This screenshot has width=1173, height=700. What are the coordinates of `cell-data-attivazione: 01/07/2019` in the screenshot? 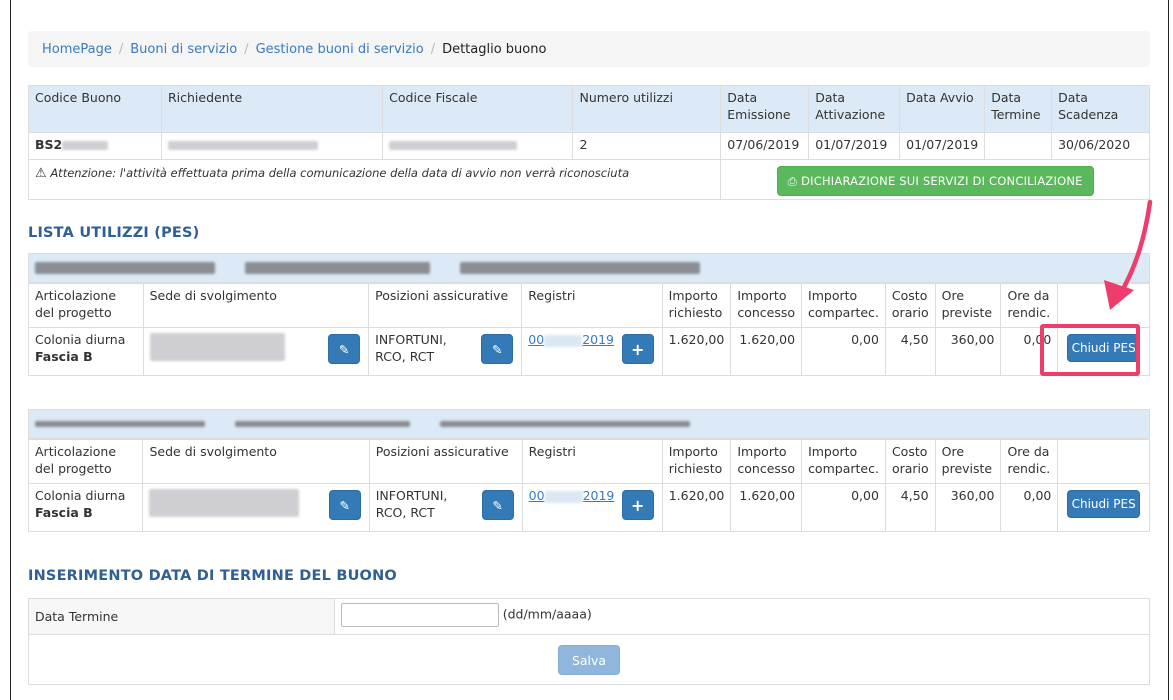 It's located at (854, 146).